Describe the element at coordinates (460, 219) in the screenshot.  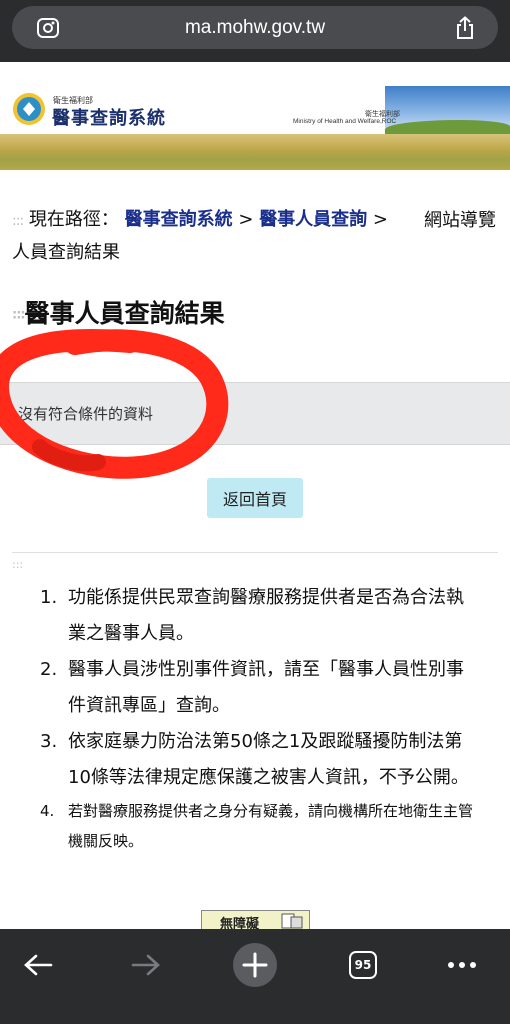
I see `sitemap-link: 網站導覽` at that location.